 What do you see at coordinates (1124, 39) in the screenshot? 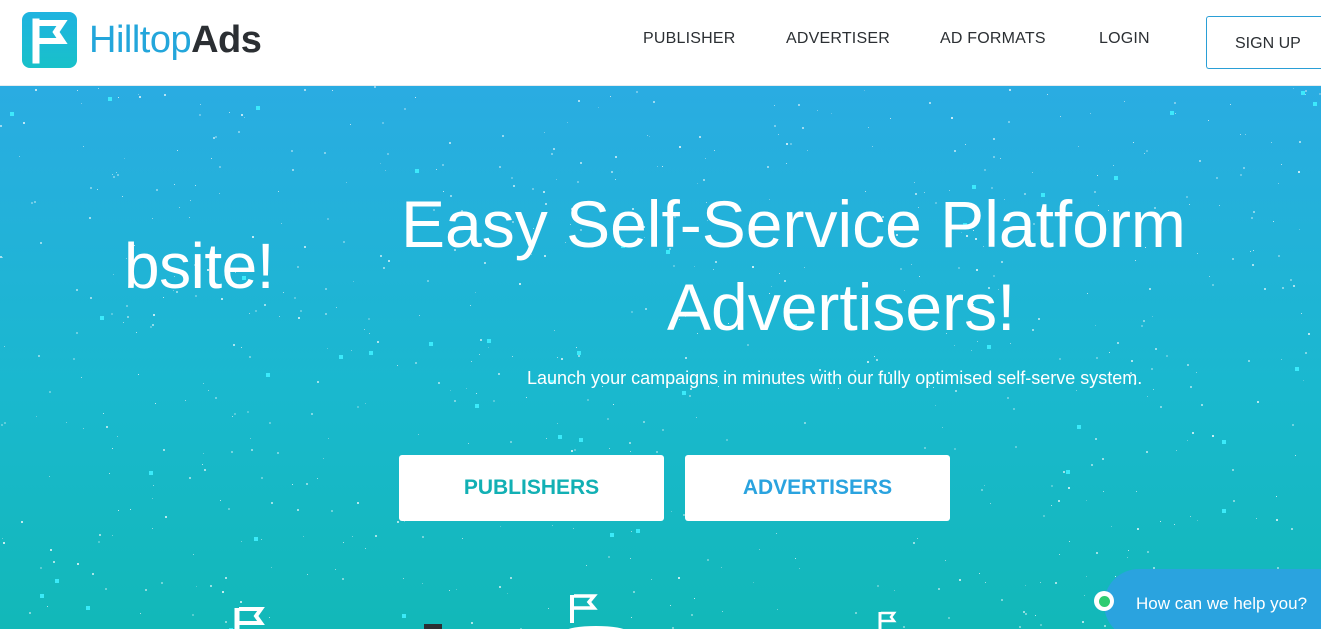
I see `nav-login: LOGIN` at bounding box center [1124, 39].